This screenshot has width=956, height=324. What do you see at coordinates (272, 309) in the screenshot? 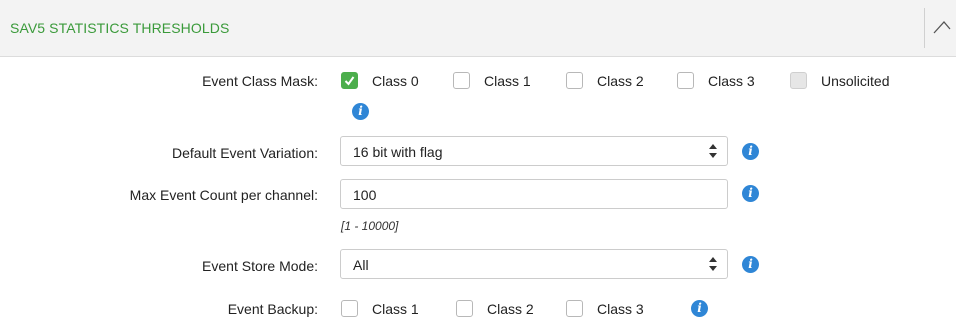
I see `event-backup-label: Event Backup:` at bounding box center [272, 309].